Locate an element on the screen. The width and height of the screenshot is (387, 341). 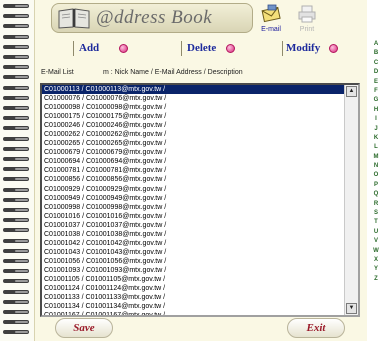
list-item: C01000929 / C01000929@mtx.gov.tw / is located at coordinates (193, 189).